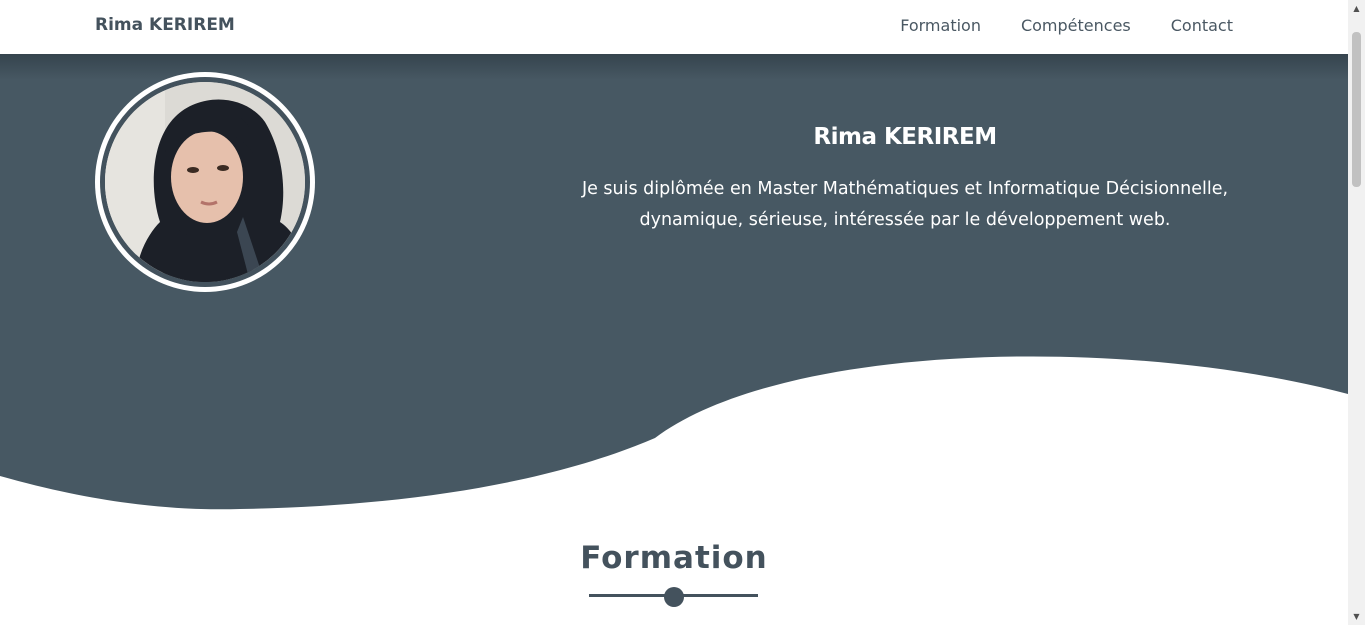 This screenshot has height=625, width=1365. I want to click on avatar-border, so click(205, 182).